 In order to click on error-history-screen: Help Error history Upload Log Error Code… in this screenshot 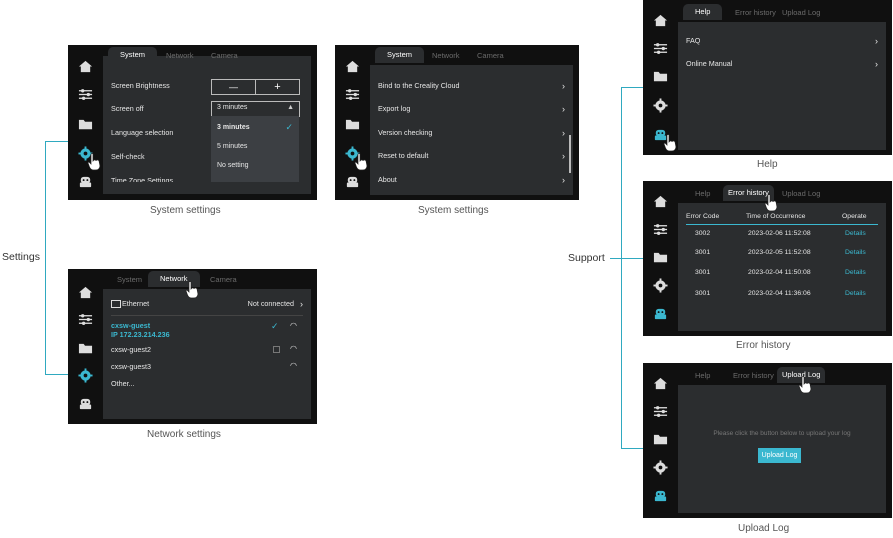, I will do `click(767, 258)`.